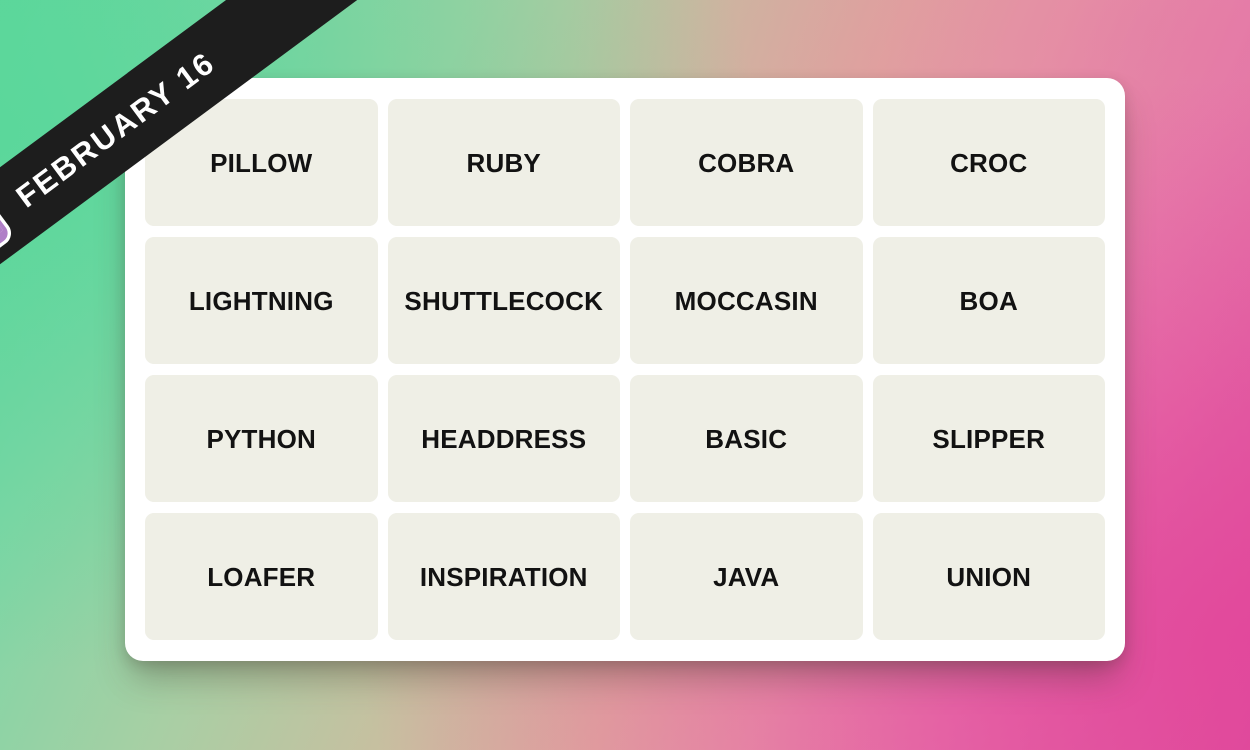 The height and width of the screenshot is (750, 1250). I want to click on word-tile-label: PYTHON, so click(261, 438).